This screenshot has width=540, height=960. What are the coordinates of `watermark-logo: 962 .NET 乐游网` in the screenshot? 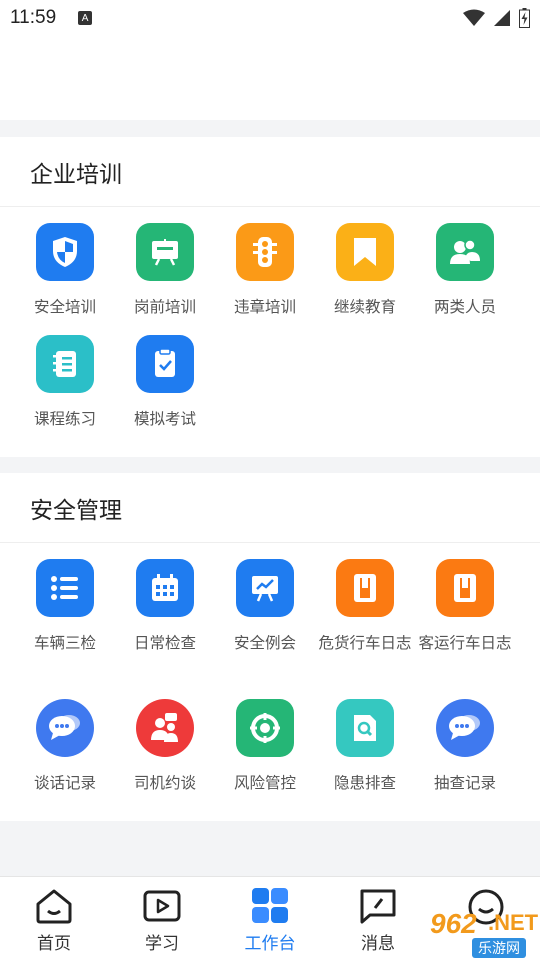 It's located at (484, 933).